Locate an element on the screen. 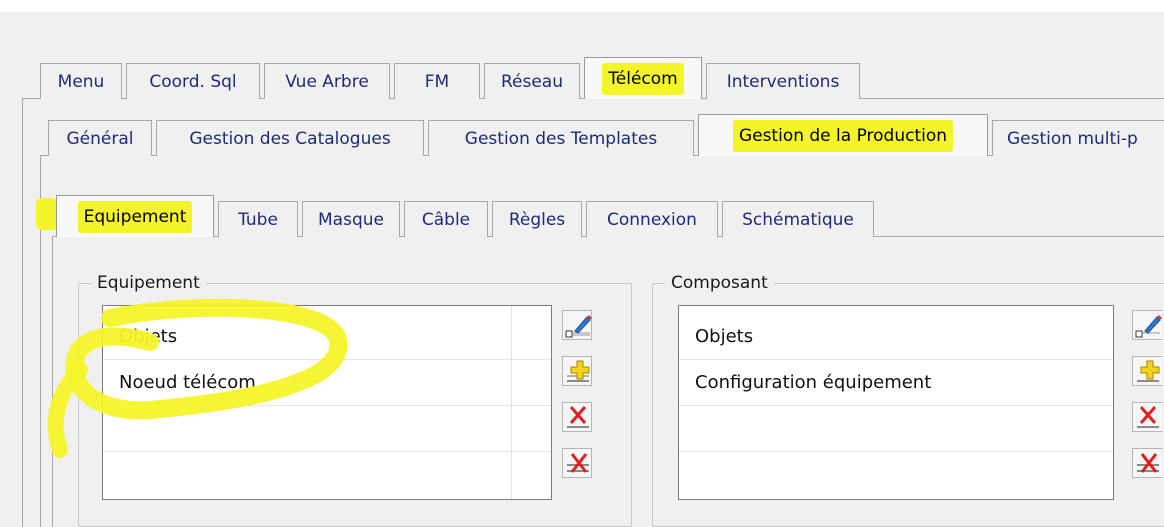  equipement-edit-button is located at coordinates (577, 325).